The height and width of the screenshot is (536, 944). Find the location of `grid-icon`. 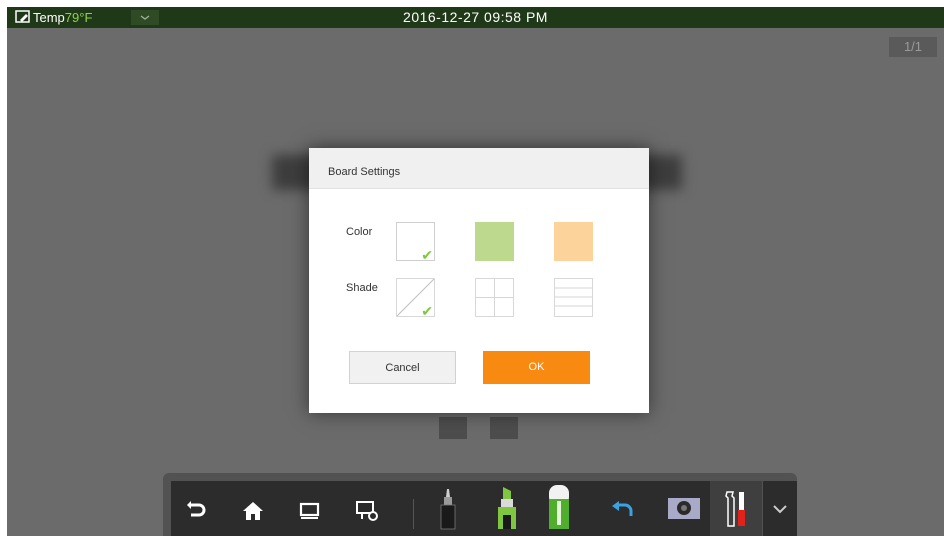

grid-icon is located at coordinates (494, 297).